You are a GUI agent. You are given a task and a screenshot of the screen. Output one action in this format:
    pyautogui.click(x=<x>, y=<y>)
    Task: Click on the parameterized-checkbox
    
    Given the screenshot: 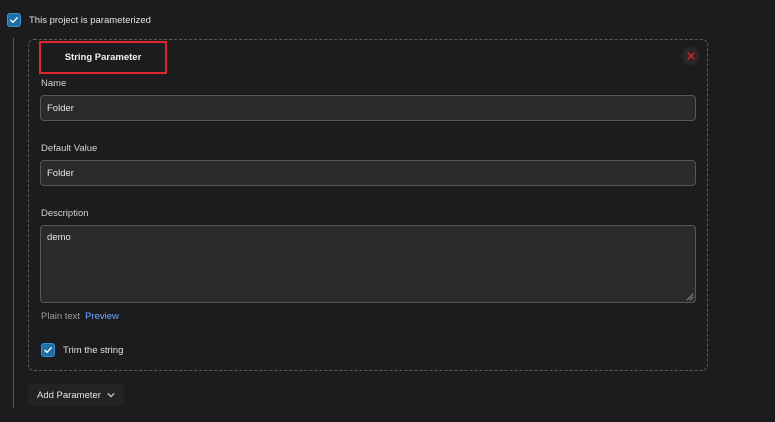 What is the action you would take?
    pyautogui.click(x=14, y=20)
    